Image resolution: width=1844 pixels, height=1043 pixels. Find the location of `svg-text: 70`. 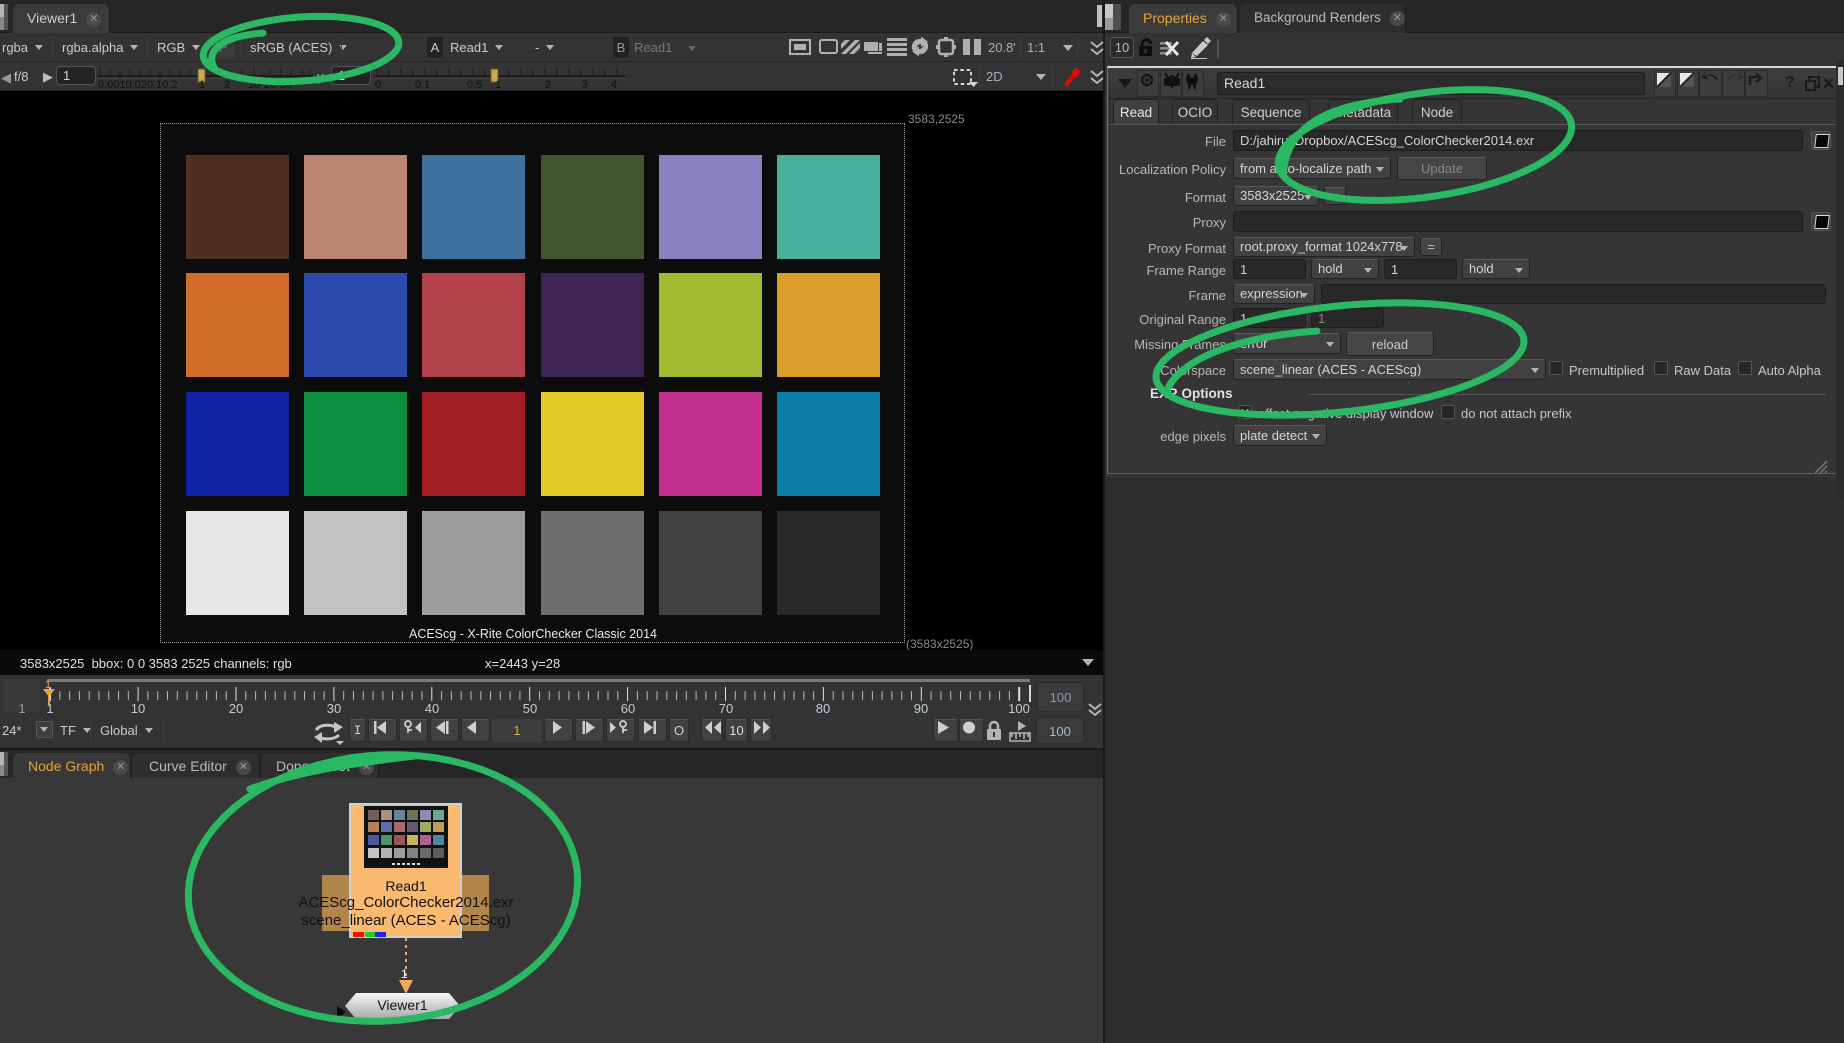

svg-text: 70 is located at coordinates (726, 708).